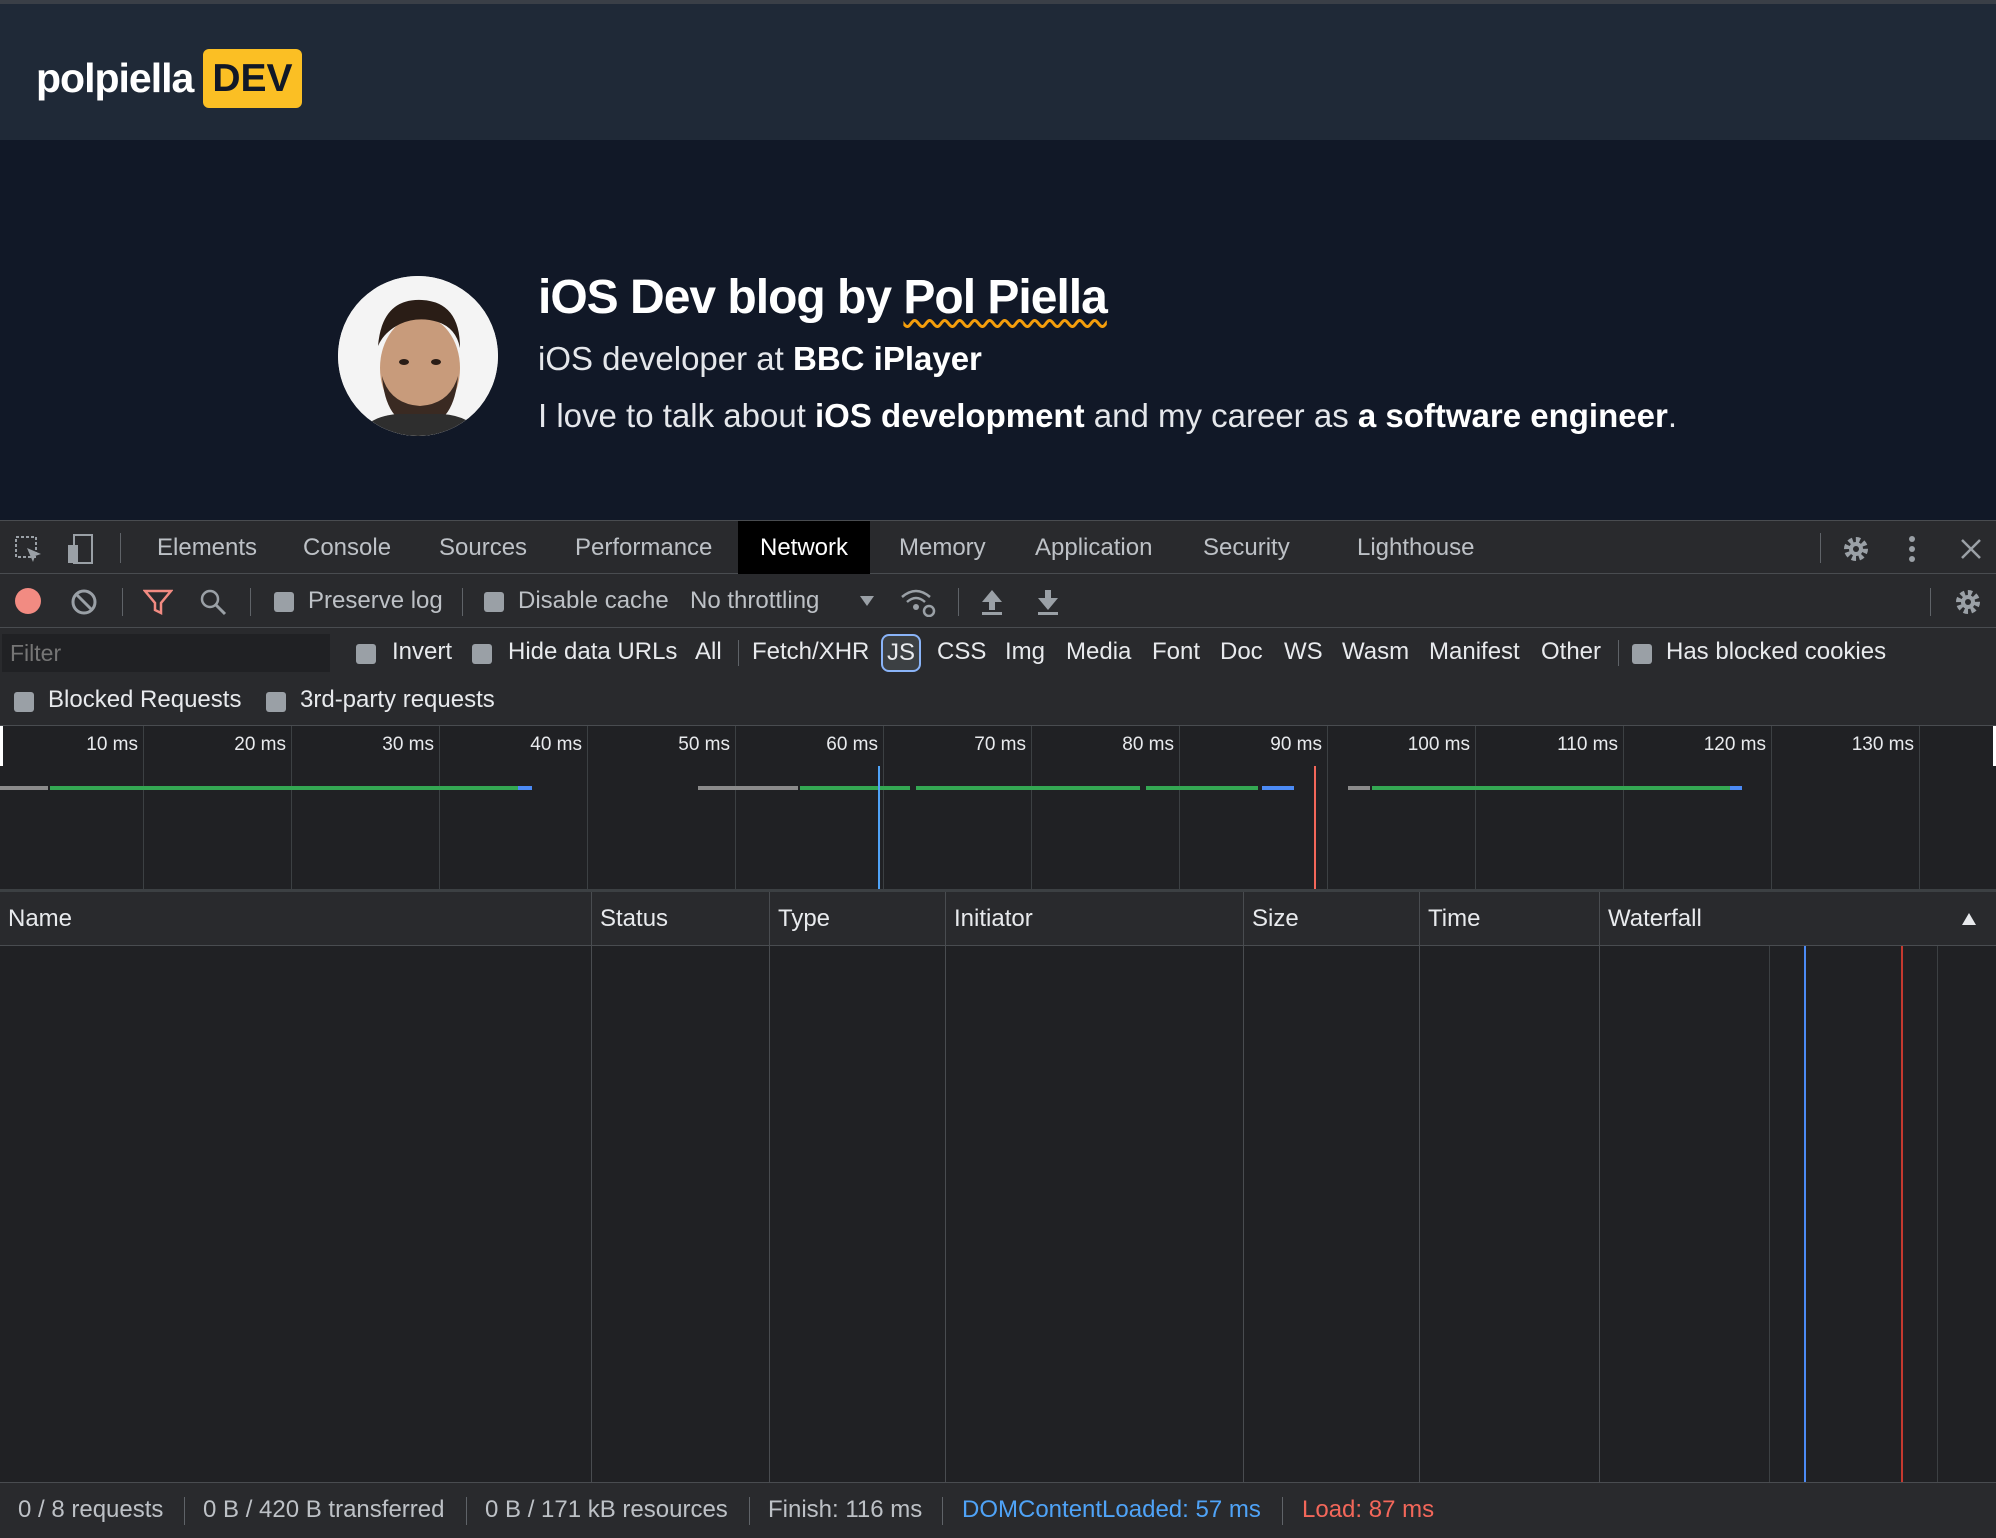 The image size is (1996, 1538). I want to click on preserve-log-label: Preserve log, so click(375, 600).